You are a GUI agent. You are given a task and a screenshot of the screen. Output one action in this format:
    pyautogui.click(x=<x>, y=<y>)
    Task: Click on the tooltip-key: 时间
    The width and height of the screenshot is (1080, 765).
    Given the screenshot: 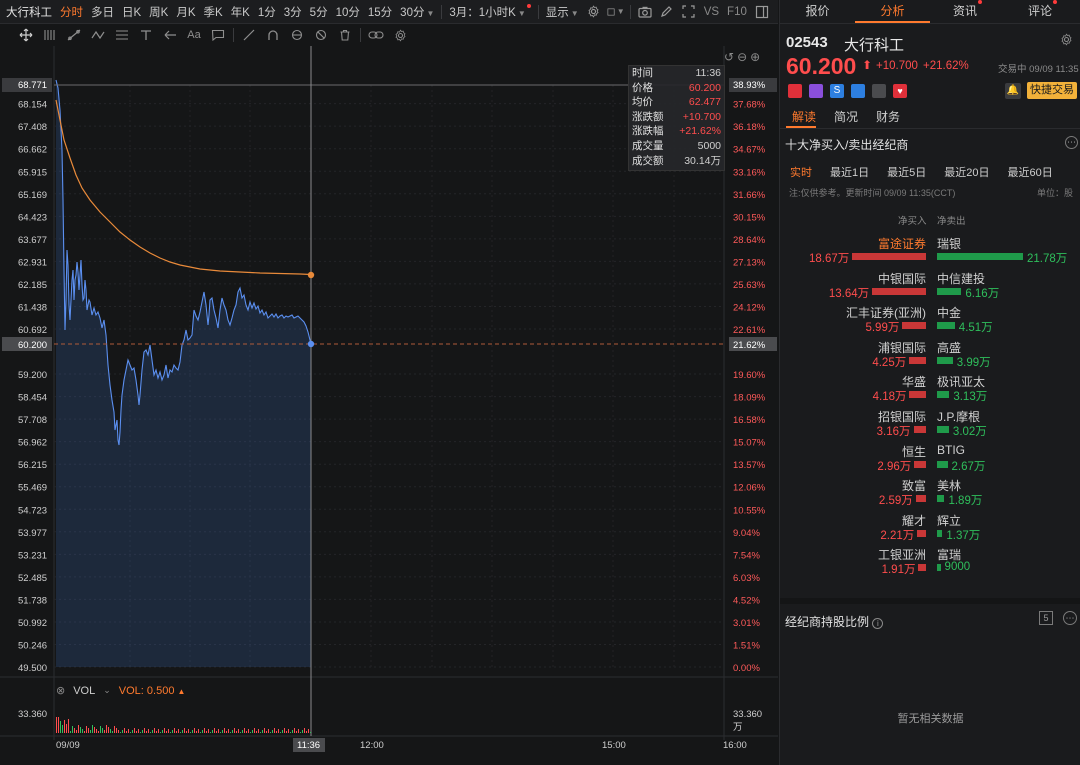 What is the action you would take?
    pyautogui.click(x=642, y=73)
    